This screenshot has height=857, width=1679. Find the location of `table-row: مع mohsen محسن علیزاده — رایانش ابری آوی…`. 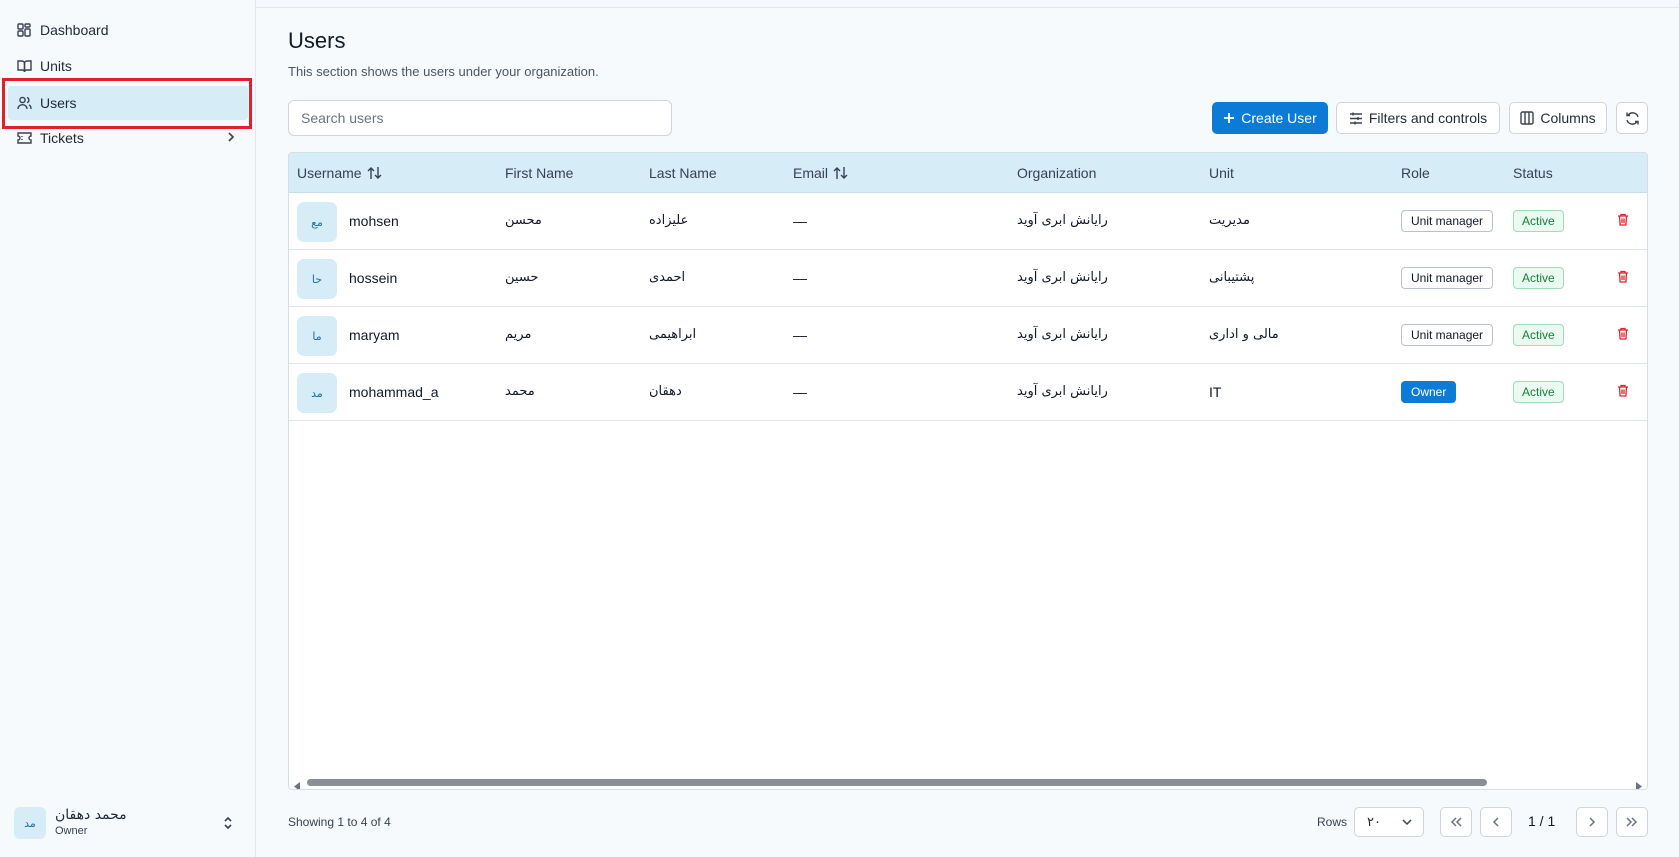

table-row: مع mohsen محسن علیزاده — رایانش ابری آوی… is located at coordinates (968, 221).